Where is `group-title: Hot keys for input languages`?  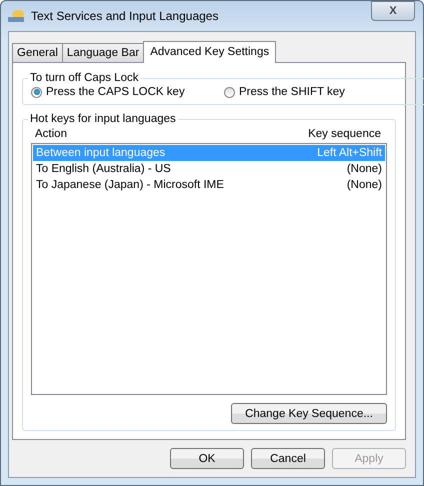
group-title: Hot keys for input languages is located at coordinates (103, 119).